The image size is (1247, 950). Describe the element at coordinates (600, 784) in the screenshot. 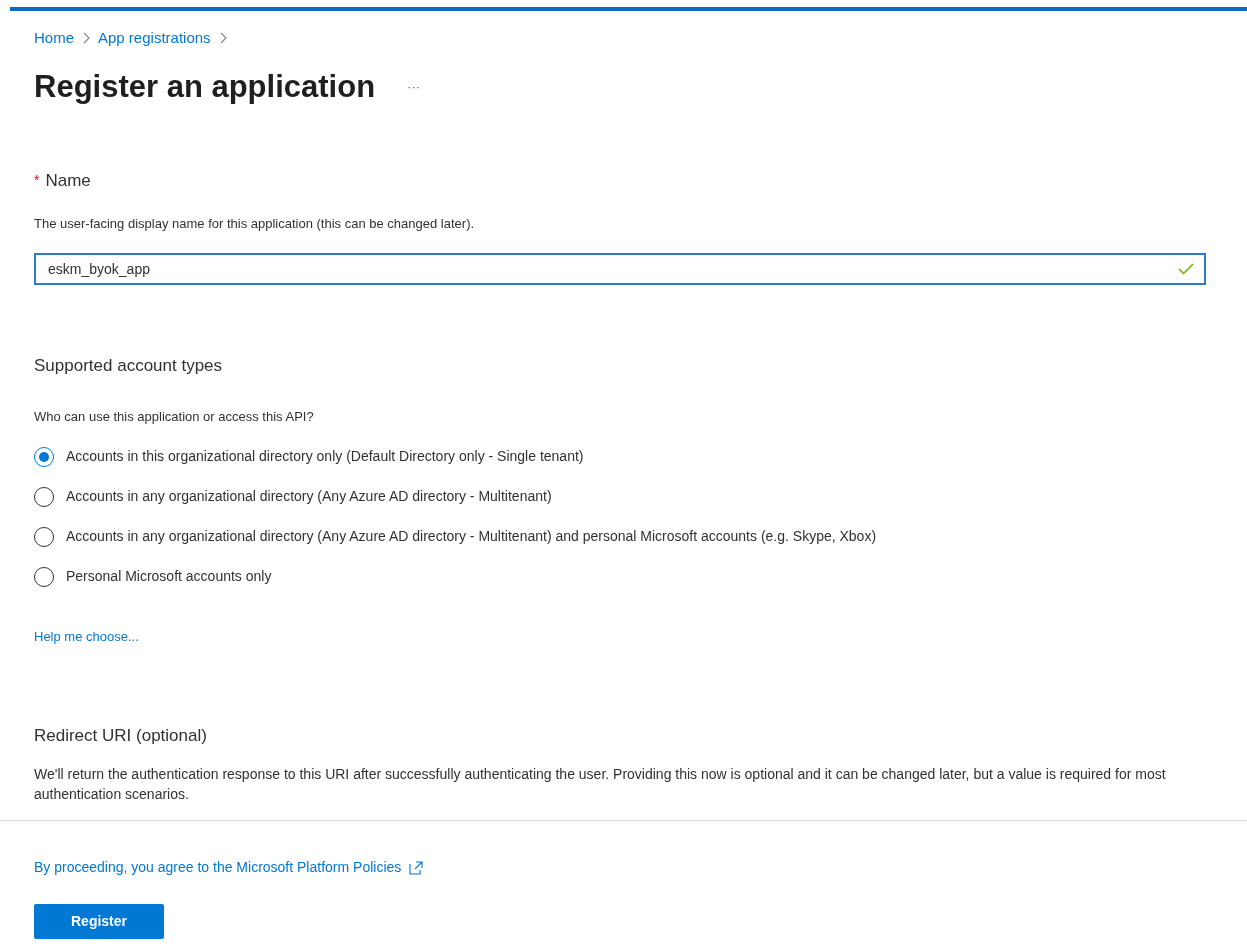

I see `section-description: We'll return the authentication response to this URI after successfully authenticating the user. Providing this now is optional and it can be changed later, but a value is required for most authentication scenarios.` at that location.